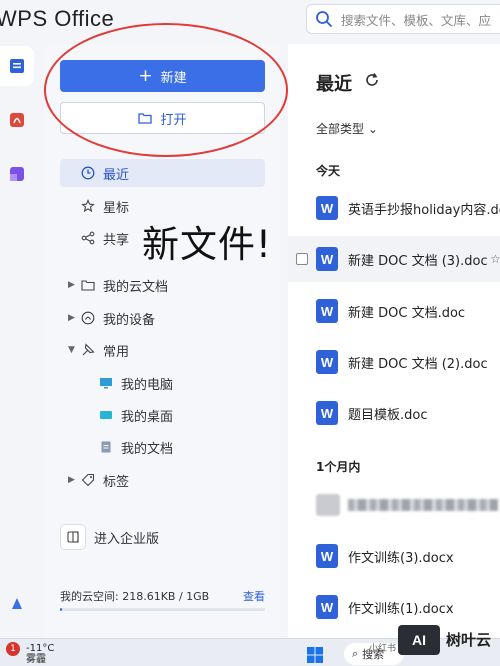 The height and width of the screenshot is (666, 500). I want to click on cloud-drive-icon, so click(17, 603).